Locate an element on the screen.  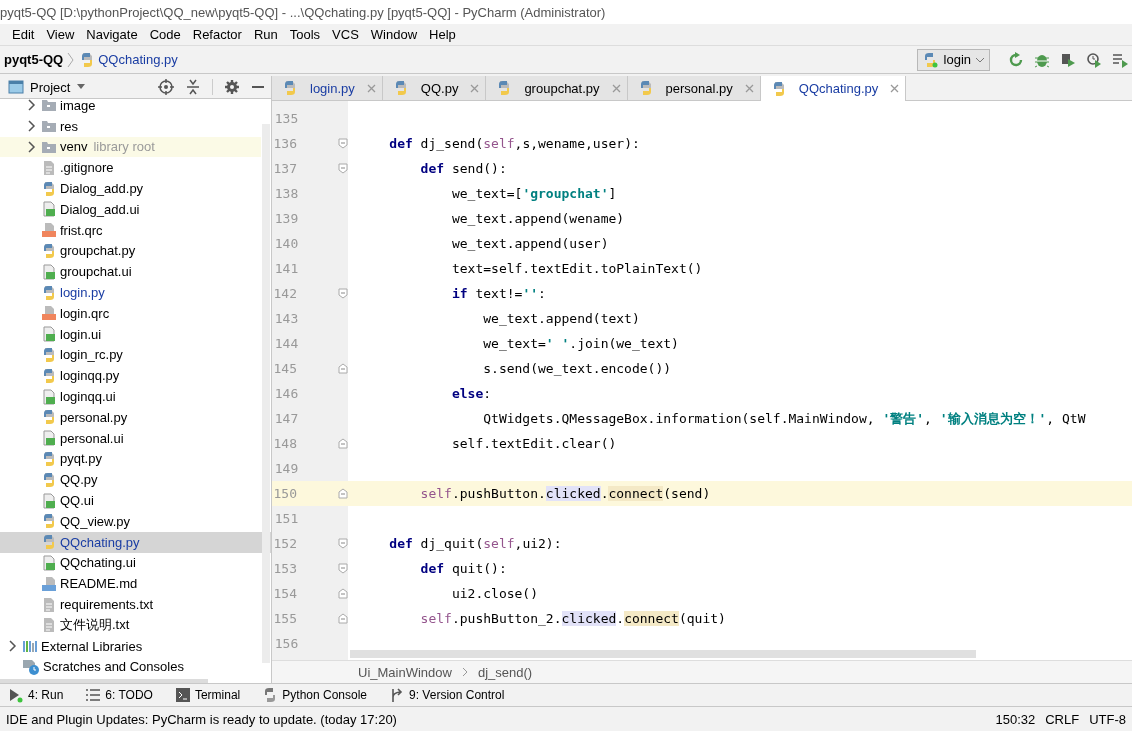
collapse-all-icon is located at coordinates (193, 87).